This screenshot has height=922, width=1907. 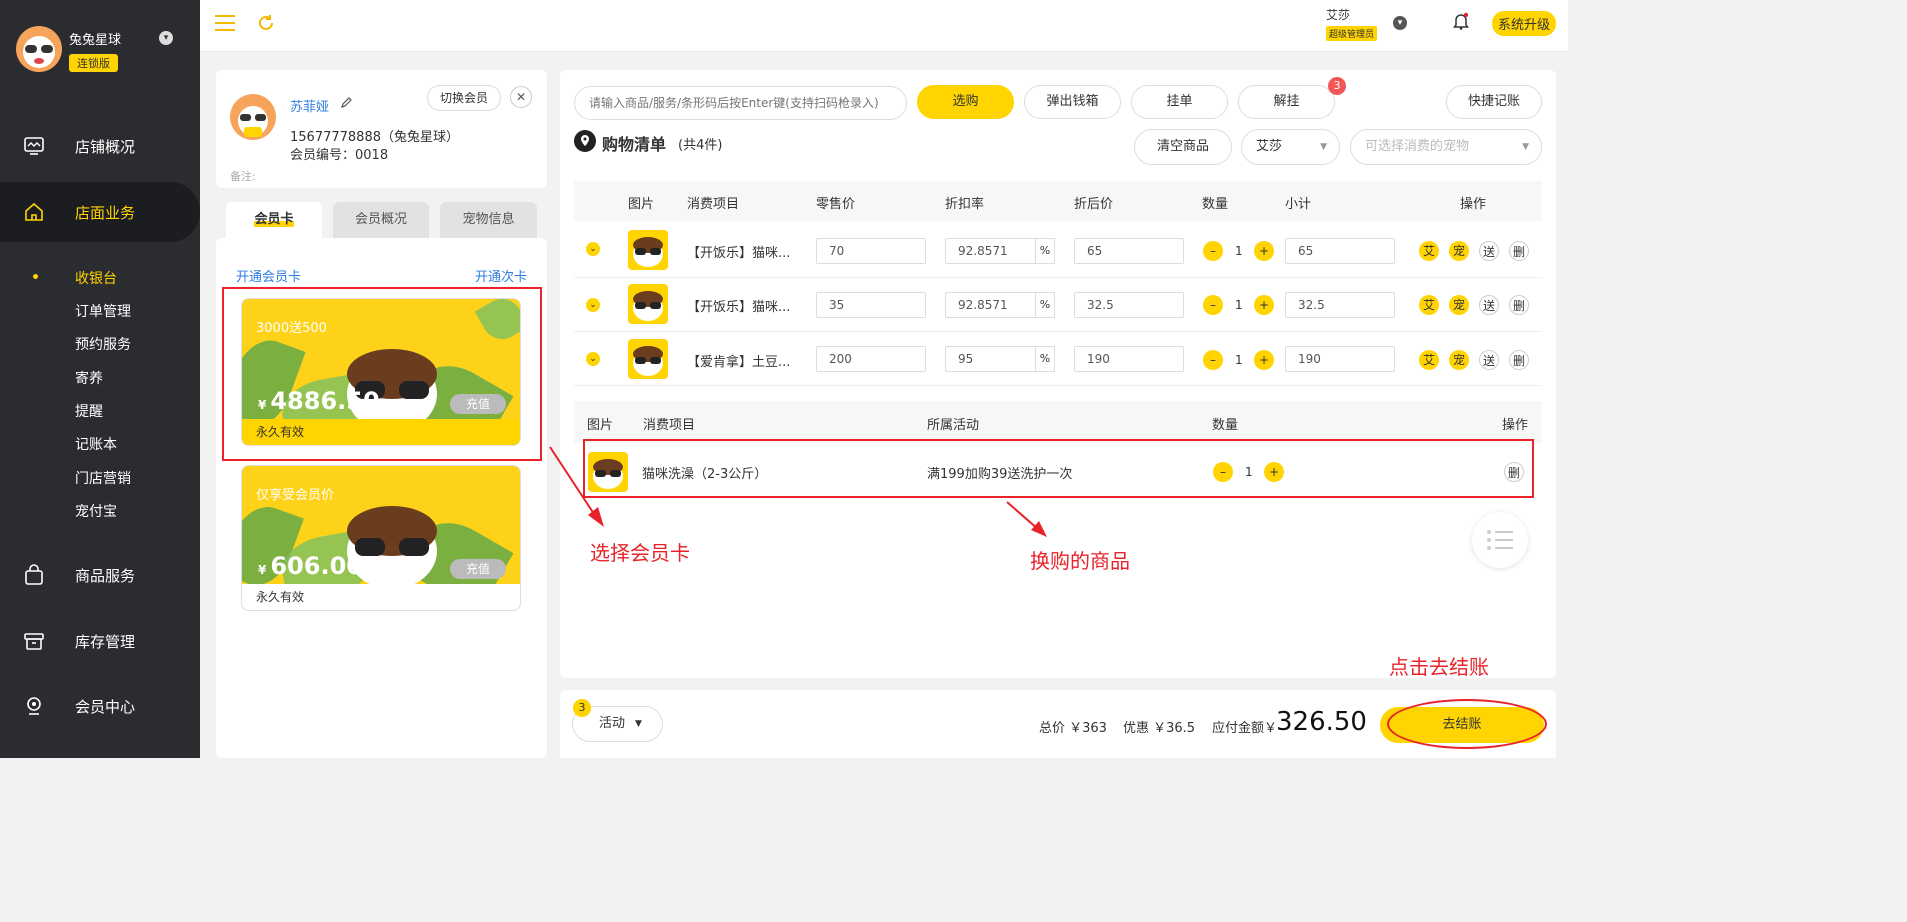 What do you see at coordinates (89, 411) in the screenshot?
I see `sub-reminders: 提醒` at bounding box center [89, 411].